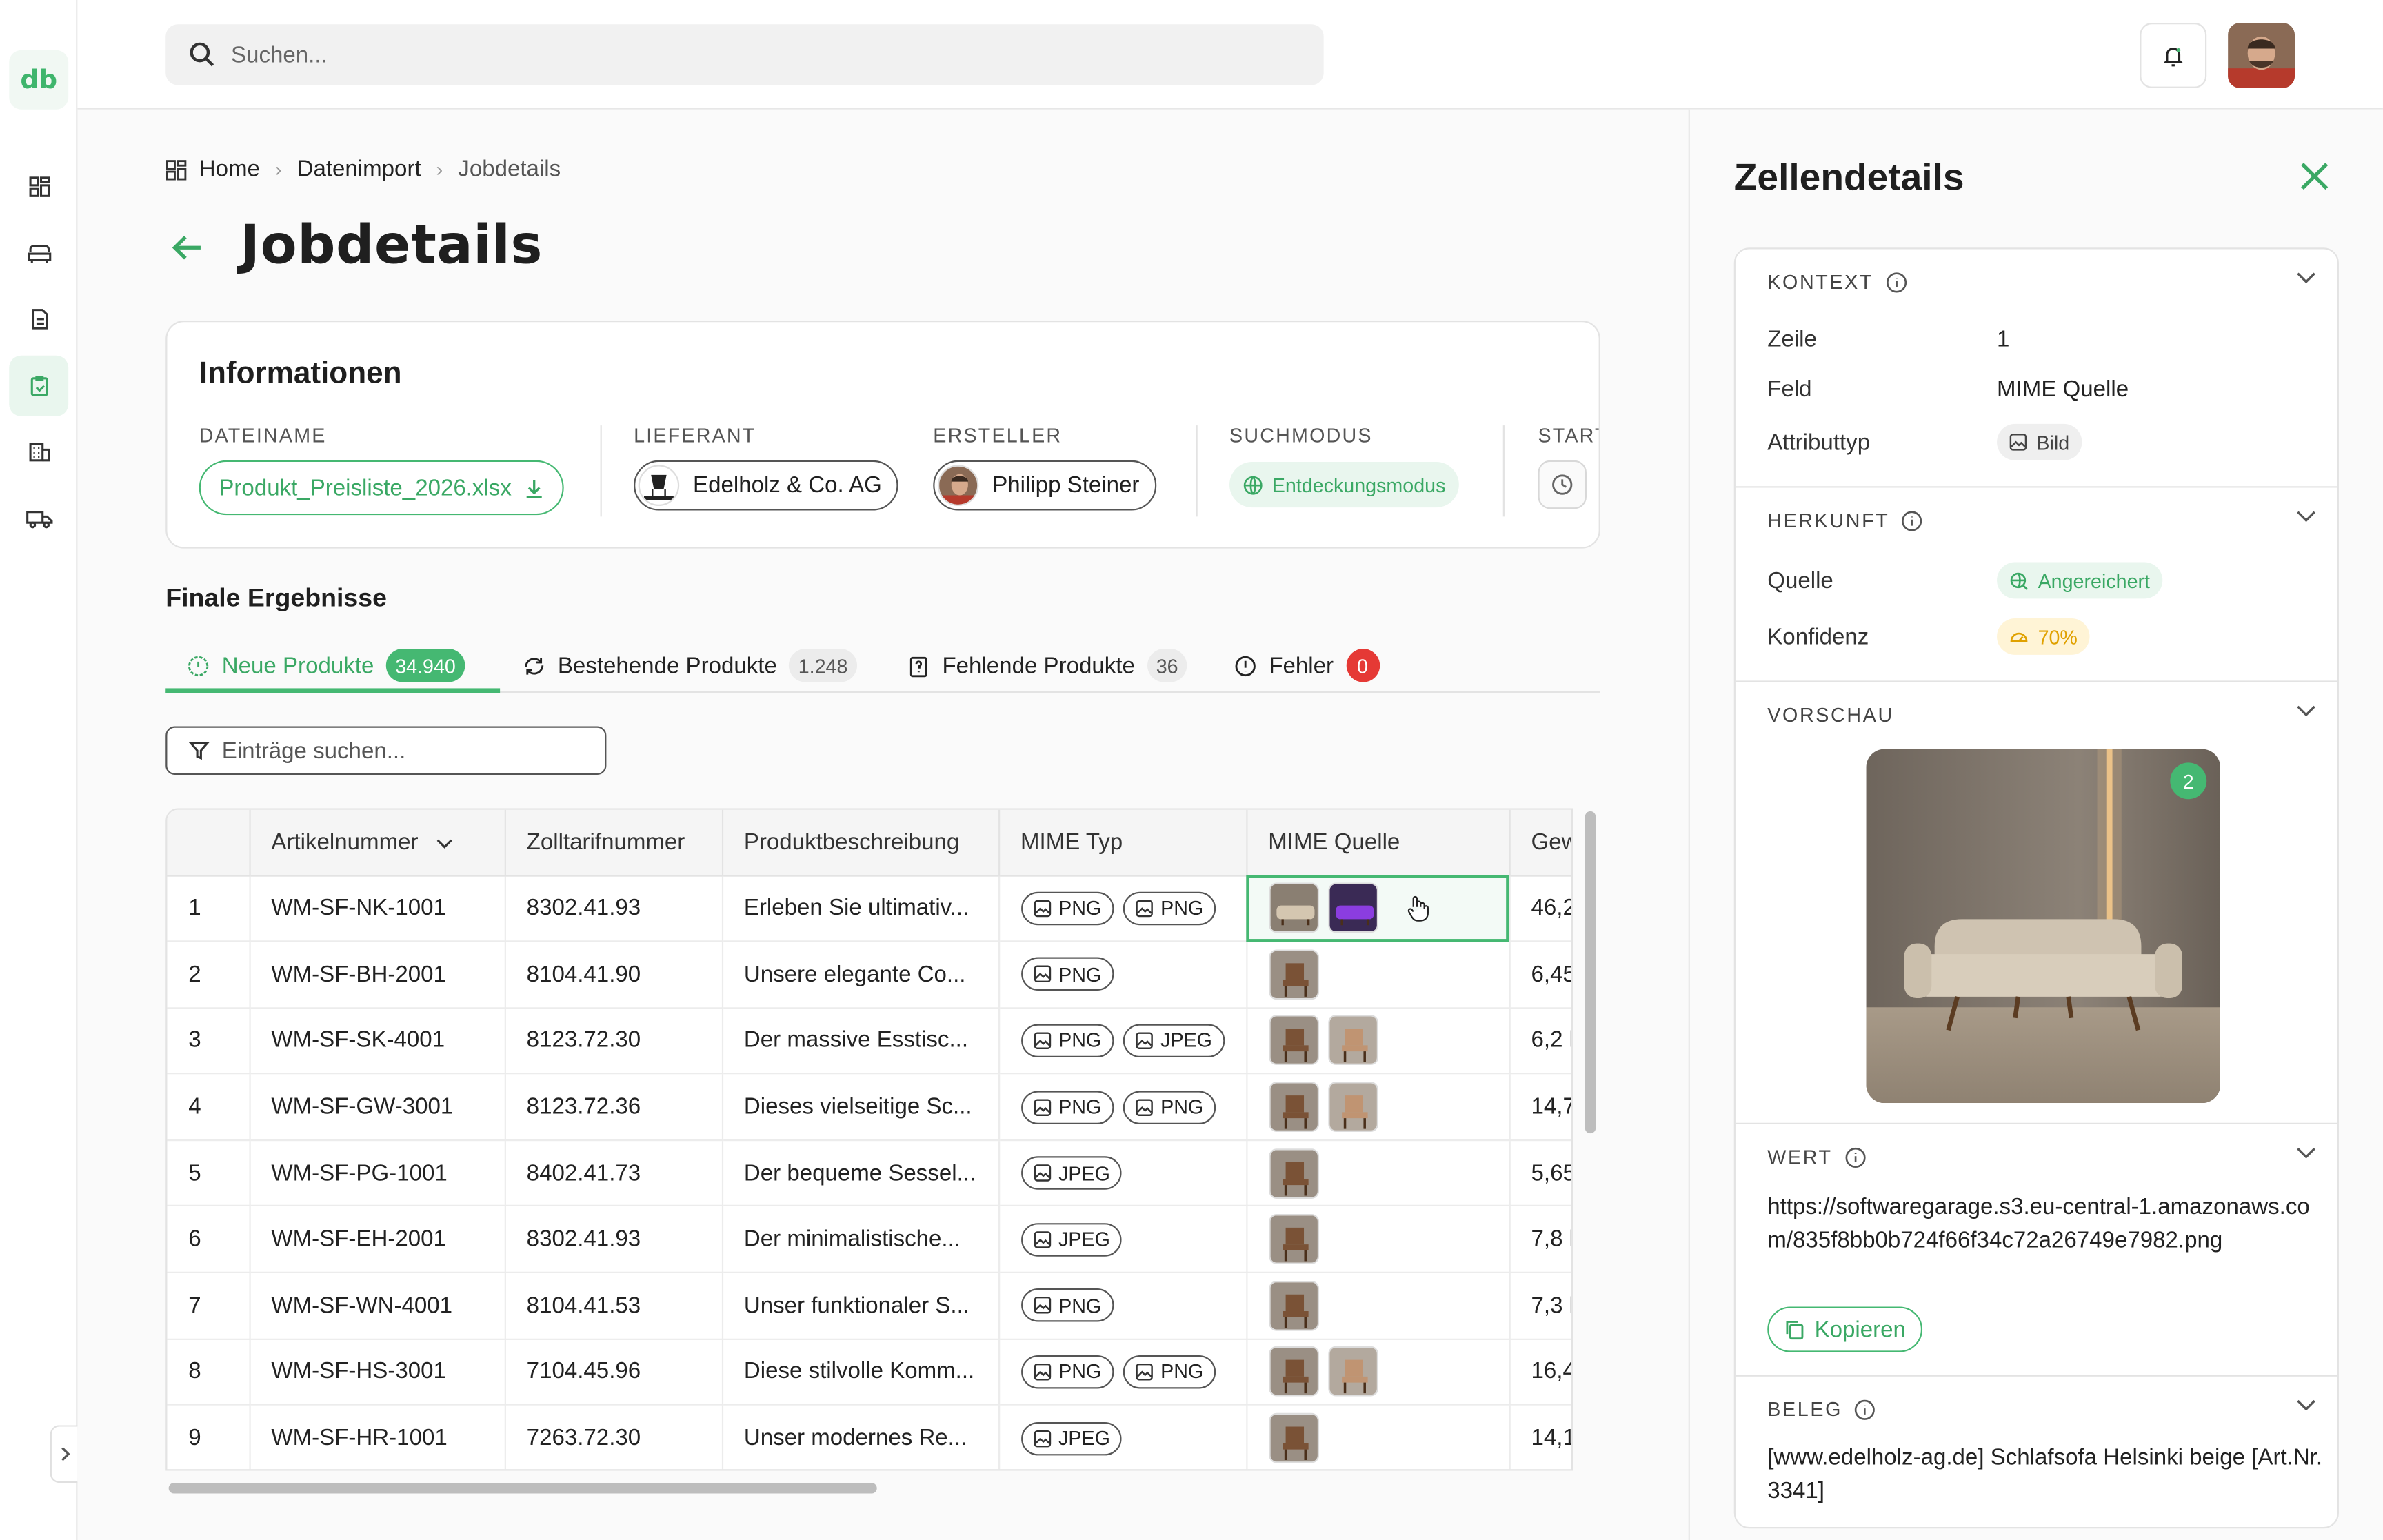 The image size is (2383, 1540). I want to click on start-time-button, so click(1562, 485).